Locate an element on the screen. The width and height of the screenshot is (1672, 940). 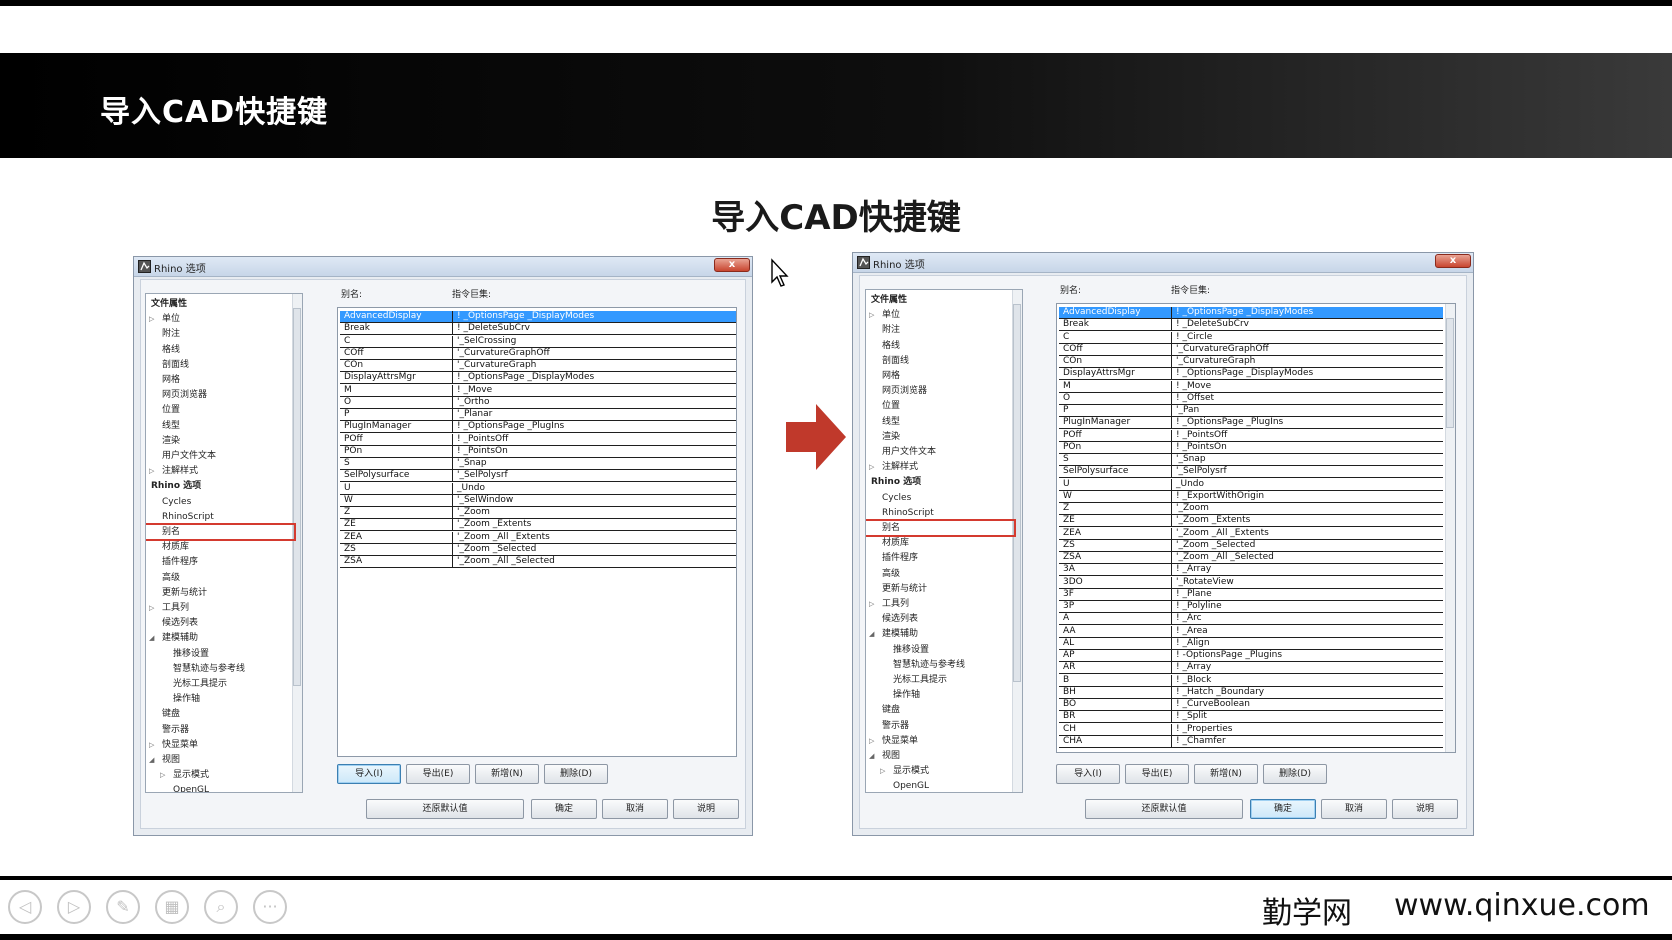
table-row: 3F ! _Plane is located at coordinates (1251, 594).